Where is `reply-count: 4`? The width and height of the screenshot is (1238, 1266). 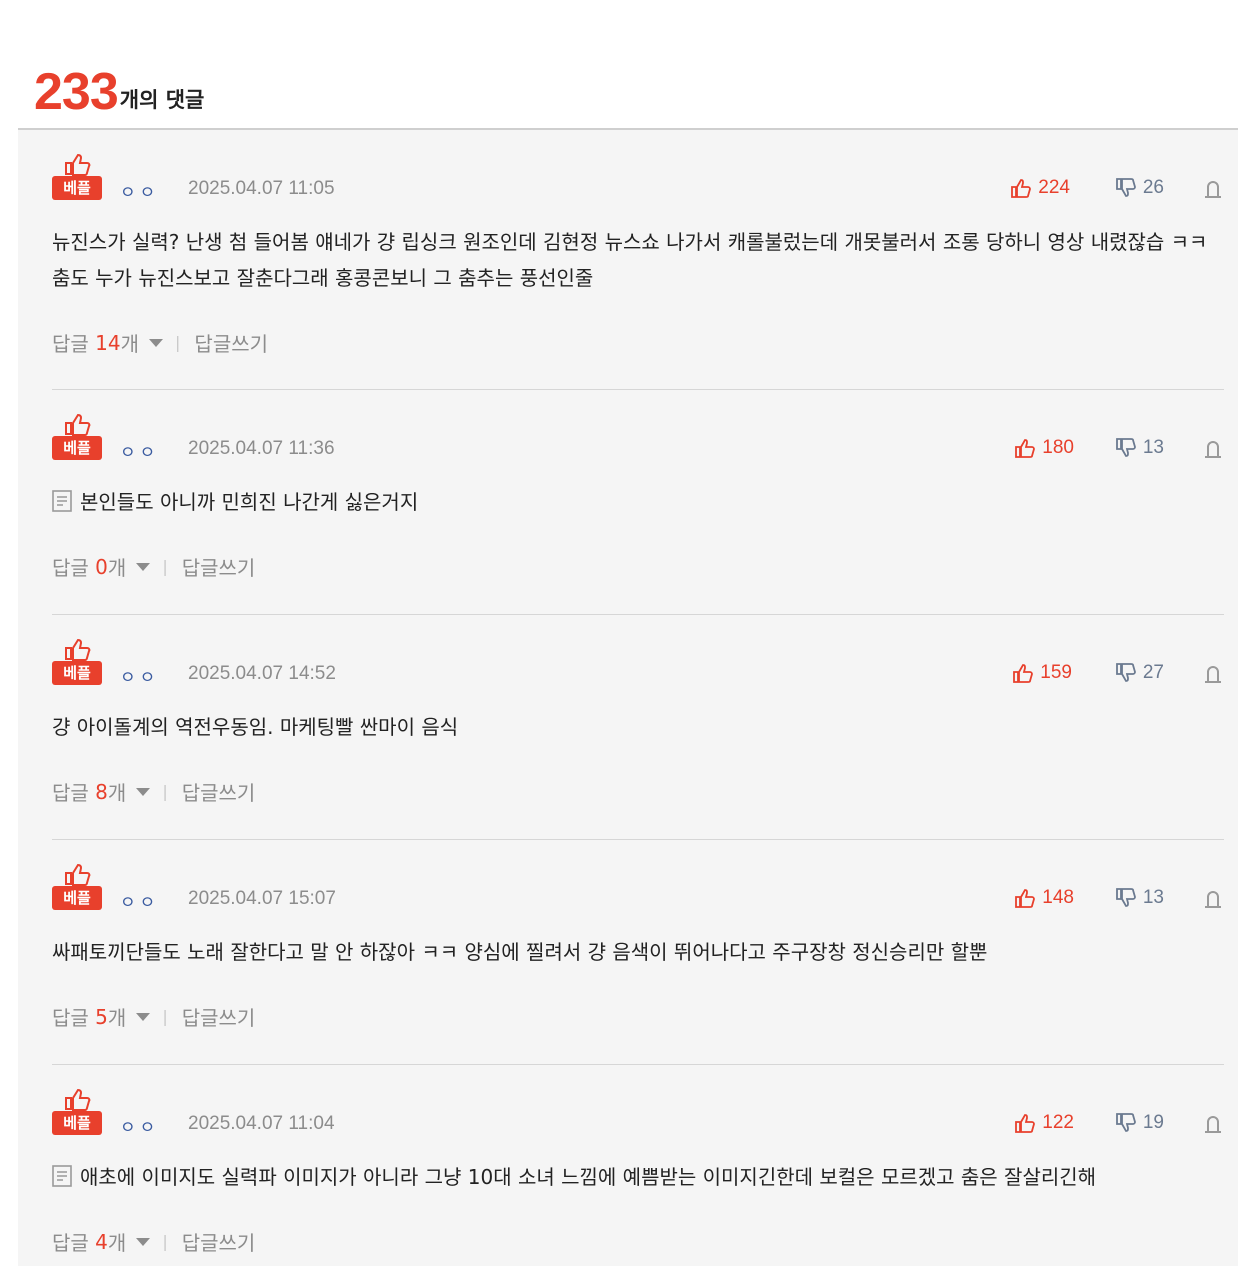
reply-count: 4 is located at coordinates (101, 1241).